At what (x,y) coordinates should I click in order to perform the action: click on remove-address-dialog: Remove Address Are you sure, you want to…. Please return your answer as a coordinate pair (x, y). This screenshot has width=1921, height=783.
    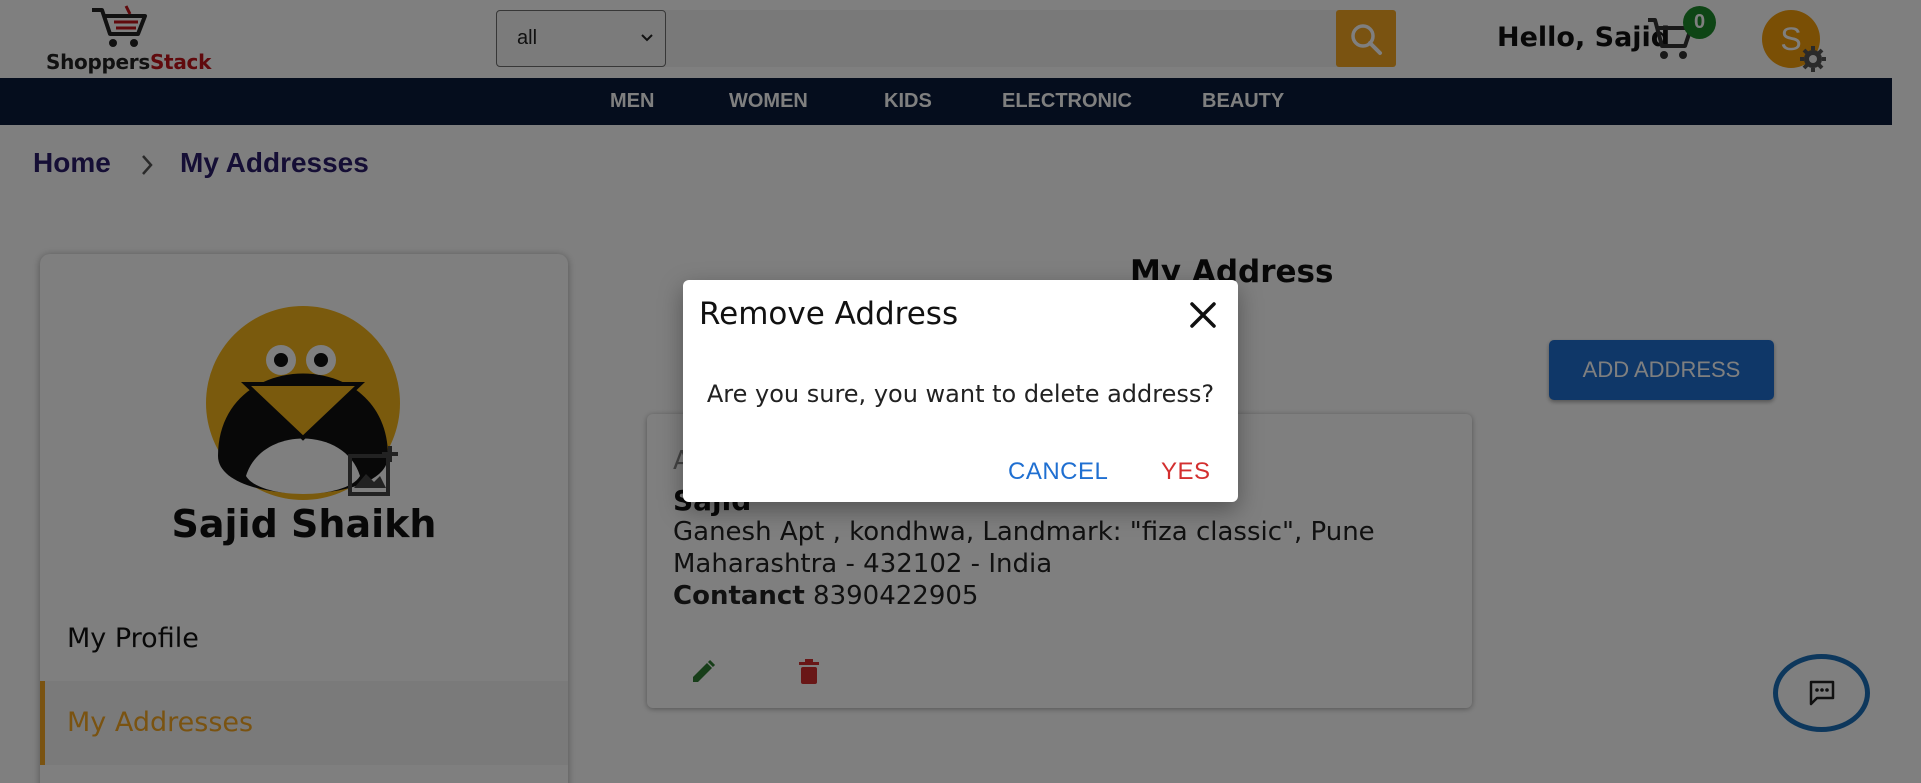
    Looking at the image, I should click on (960, 391).